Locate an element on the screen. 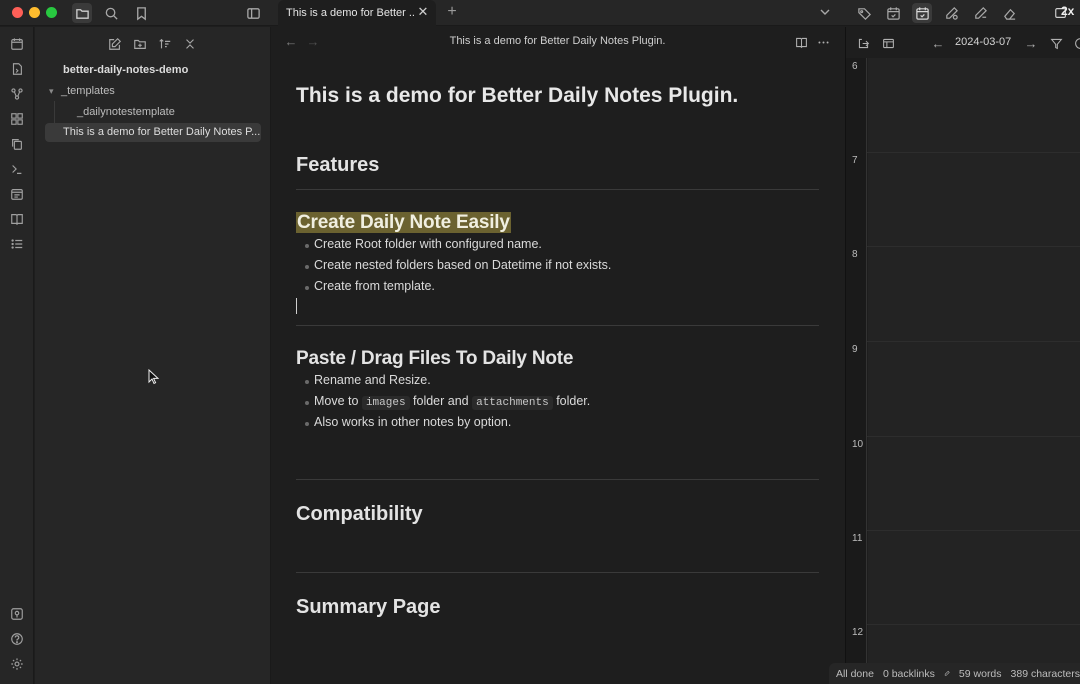 This screenshot has height=684, width=1080. window-close-button is located at coordinates (17, 12).